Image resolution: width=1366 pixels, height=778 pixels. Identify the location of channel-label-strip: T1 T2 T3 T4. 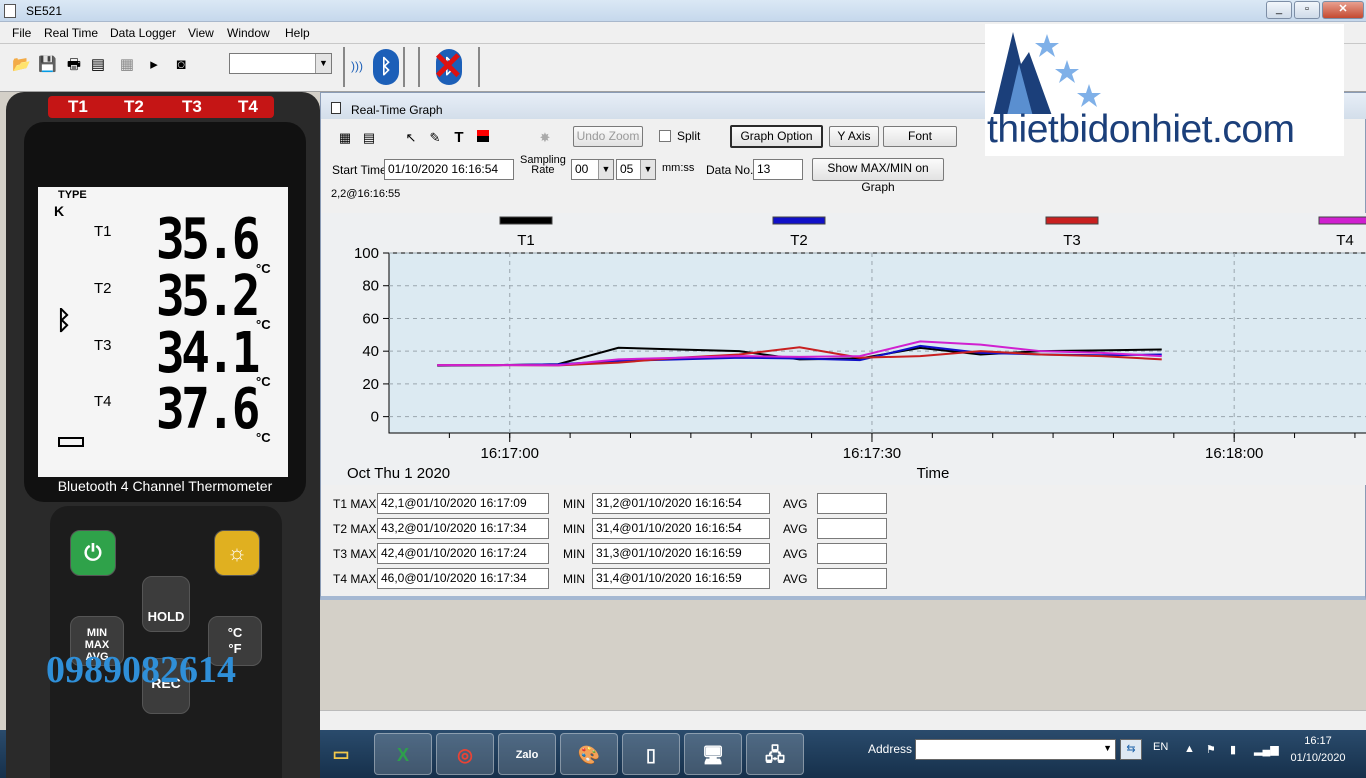
(161, 107).